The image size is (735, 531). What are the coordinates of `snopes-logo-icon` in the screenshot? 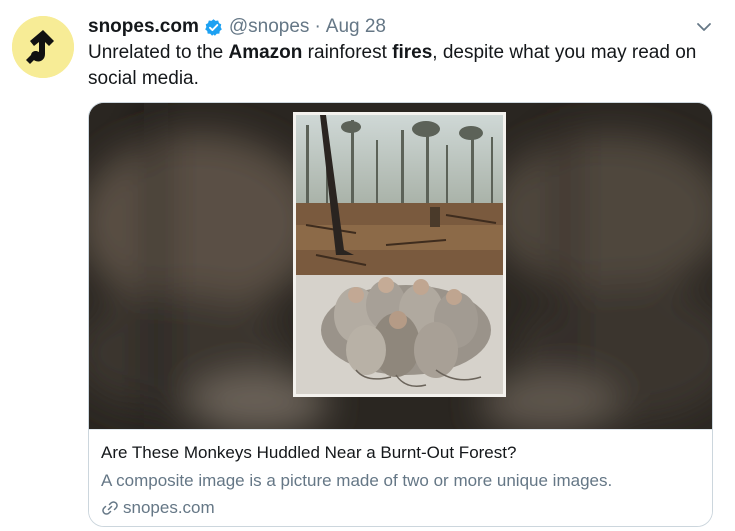 It's located at (43, 47).